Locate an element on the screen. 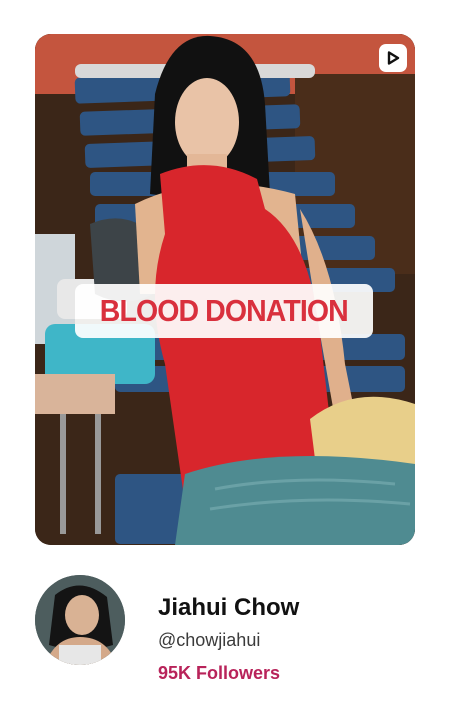  post-caption-text: BLOOD DONATION is located at coordinates (224, 310).